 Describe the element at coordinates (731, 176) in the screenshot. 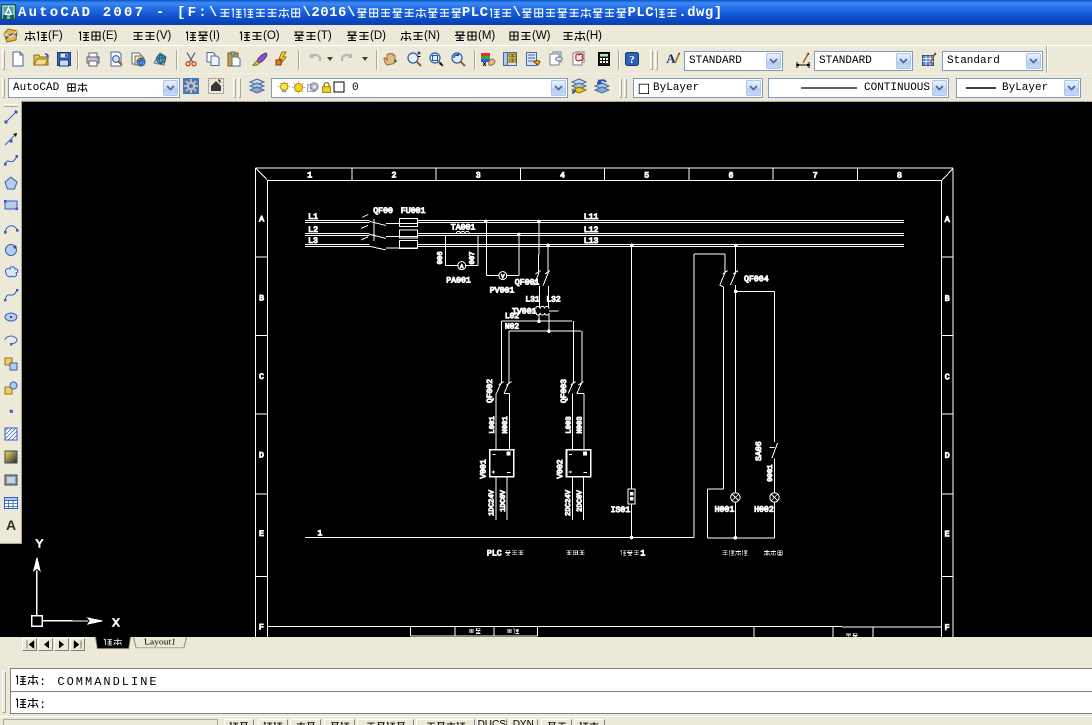

I see `svg-text: 6` at that location.